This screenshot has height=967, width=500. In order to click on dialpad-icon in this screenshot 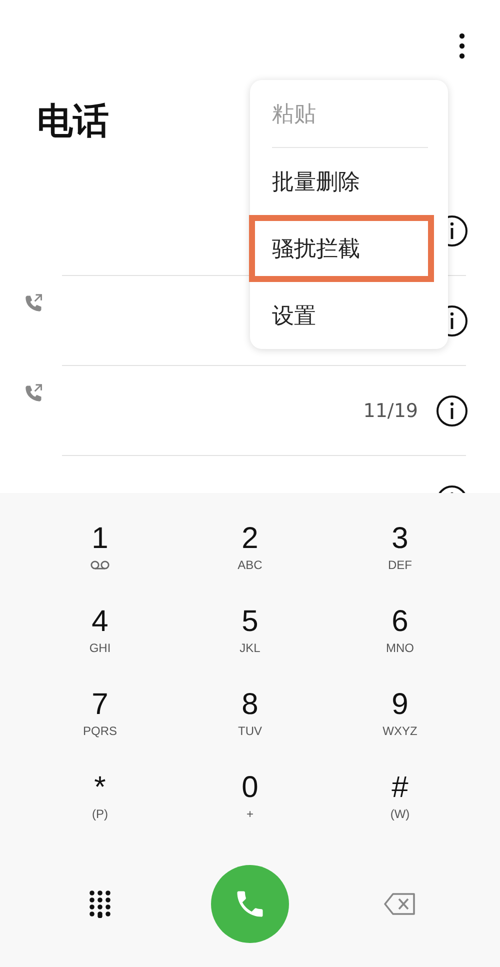, I will do `click(100, 904)`.